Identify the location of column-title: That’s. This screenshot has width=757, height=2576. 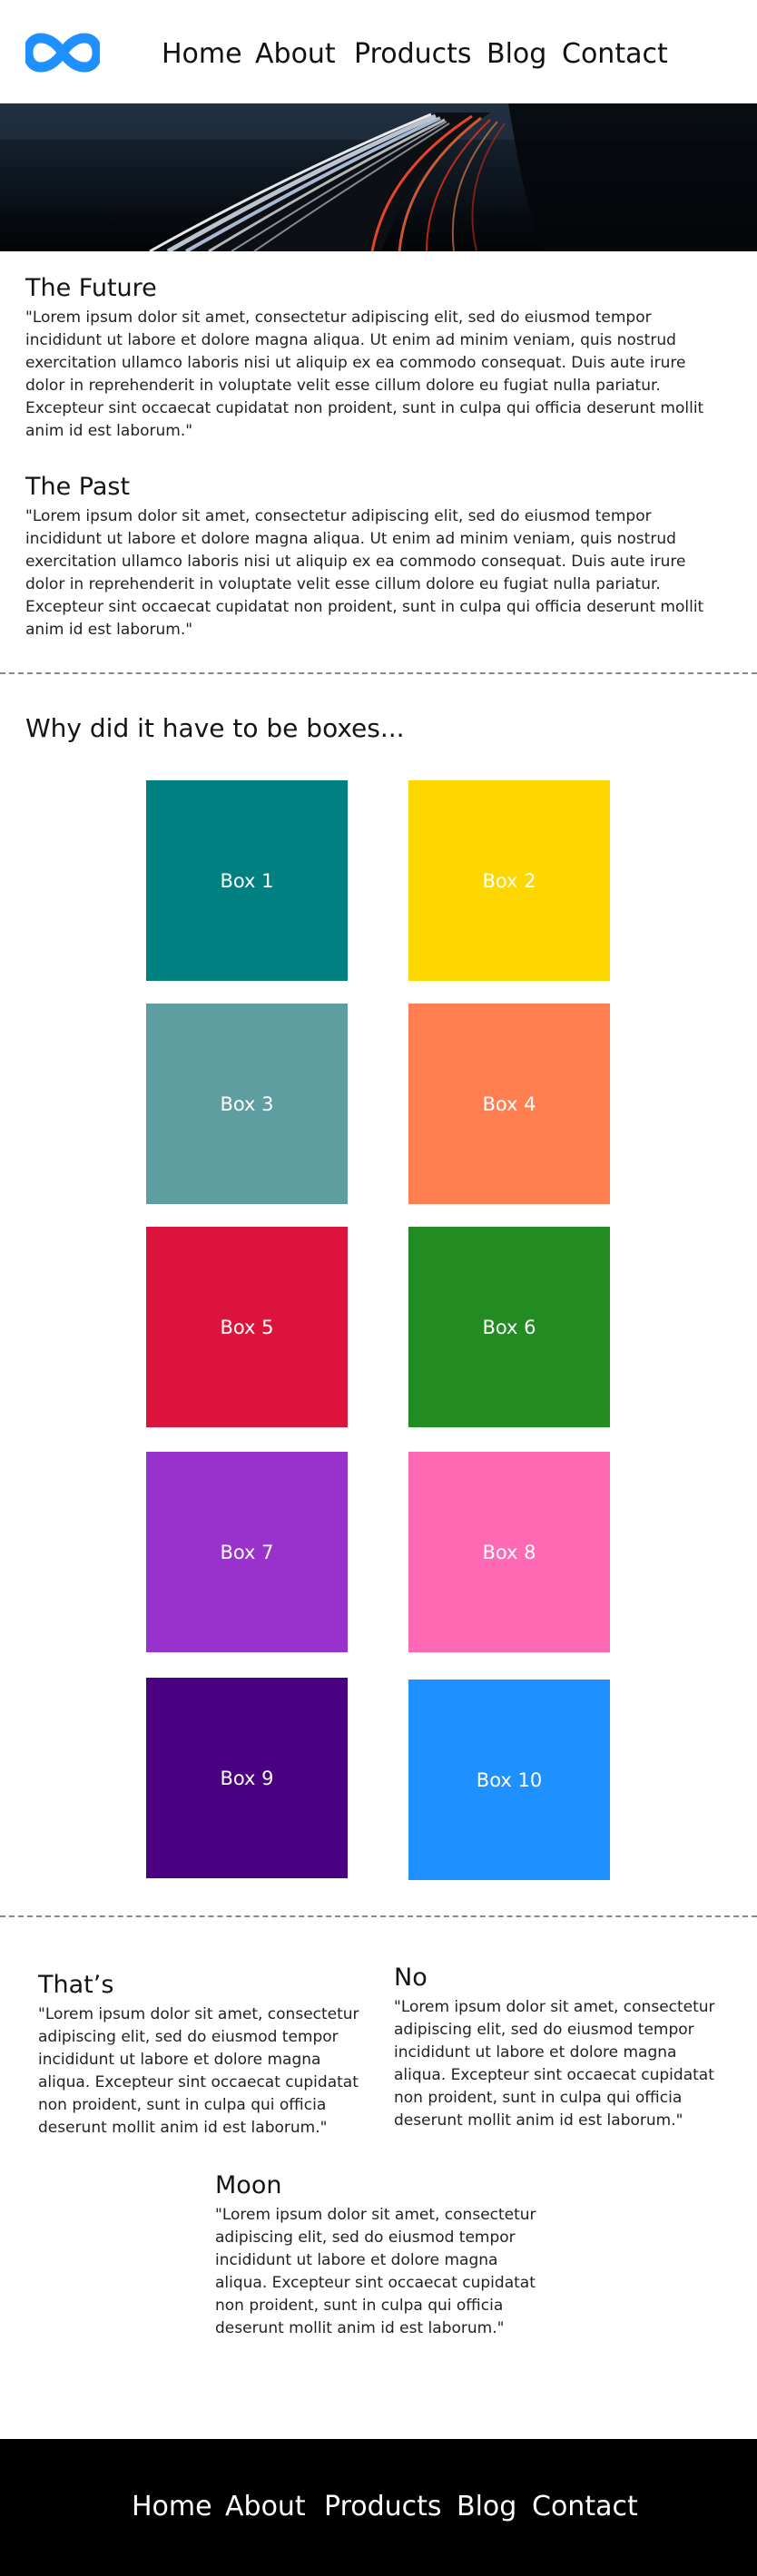
(76, 1985).